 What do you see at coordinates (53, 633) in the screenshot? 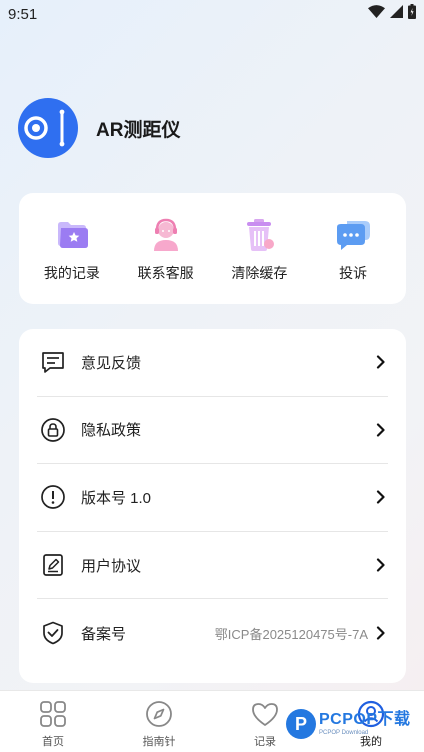
I see `shield-check-icon` at bounding box center [53, 633].